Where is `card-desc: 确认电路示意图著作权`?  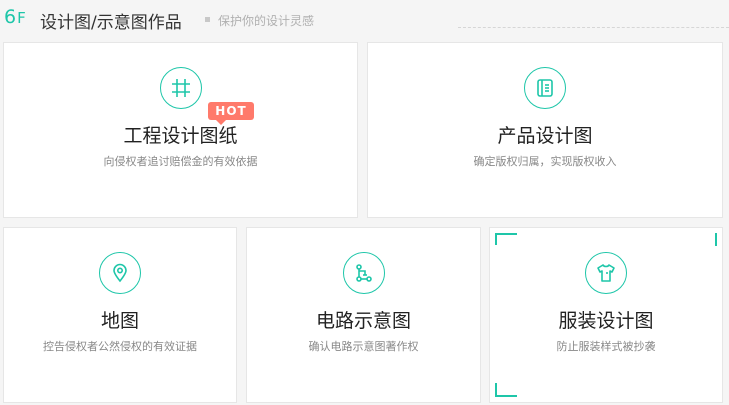 card-desc: 确认电路示意图著作权 is located at coordinates (363, 346).